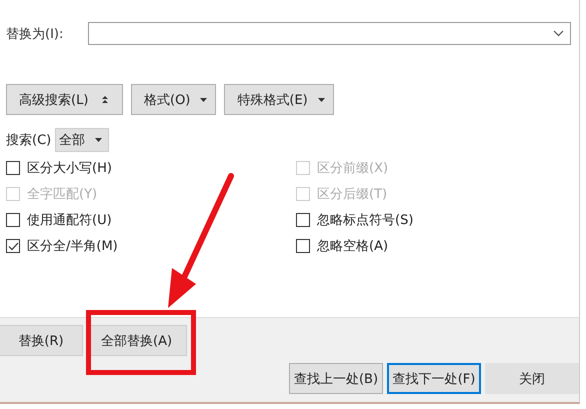 The image size is (586, 409). What do you see at coordinates (72, 246) in the screenshot?
I see `checkbox-label: 区分全/半角(M)` at bounding box center [72, 246].